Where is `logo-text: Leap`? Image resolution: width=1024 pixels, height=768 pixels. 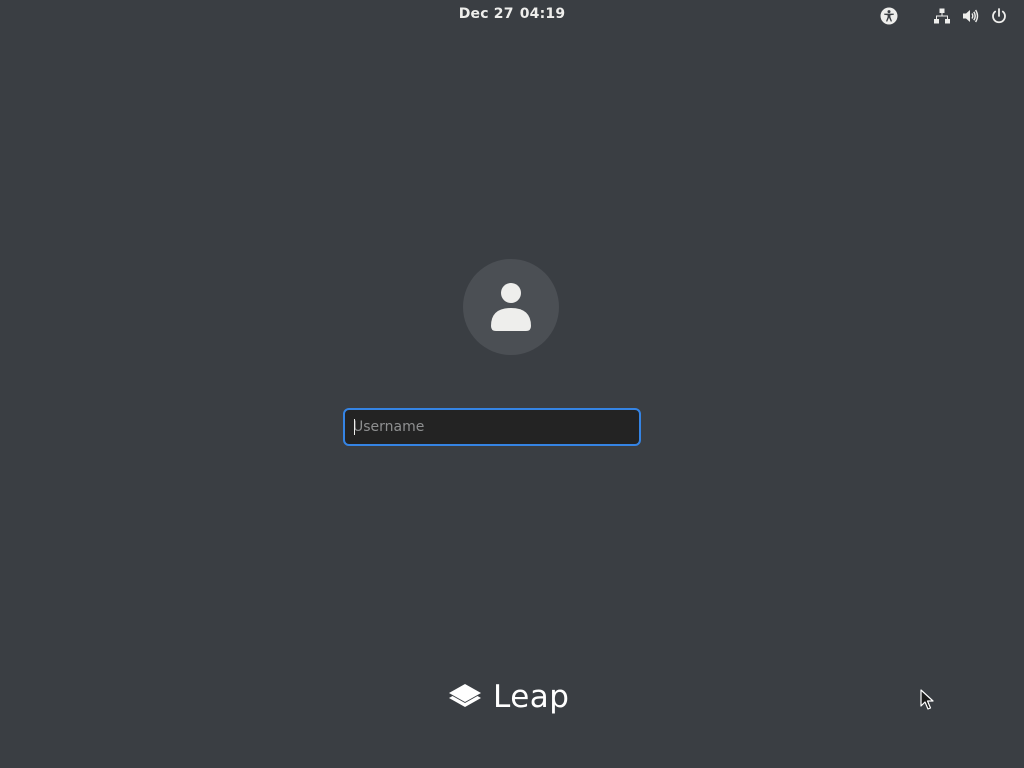
logo-text: Leap is located at coordinates (531, 697).